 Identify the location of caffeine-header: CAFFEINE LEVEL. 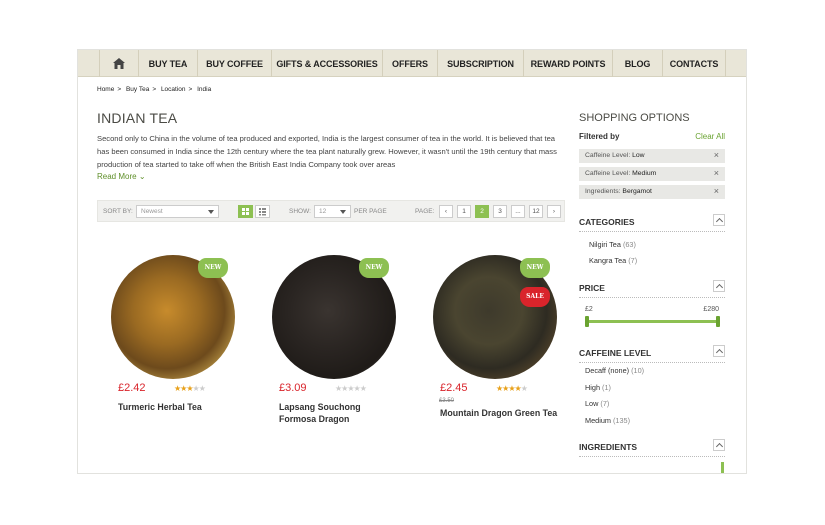
(652, 354).